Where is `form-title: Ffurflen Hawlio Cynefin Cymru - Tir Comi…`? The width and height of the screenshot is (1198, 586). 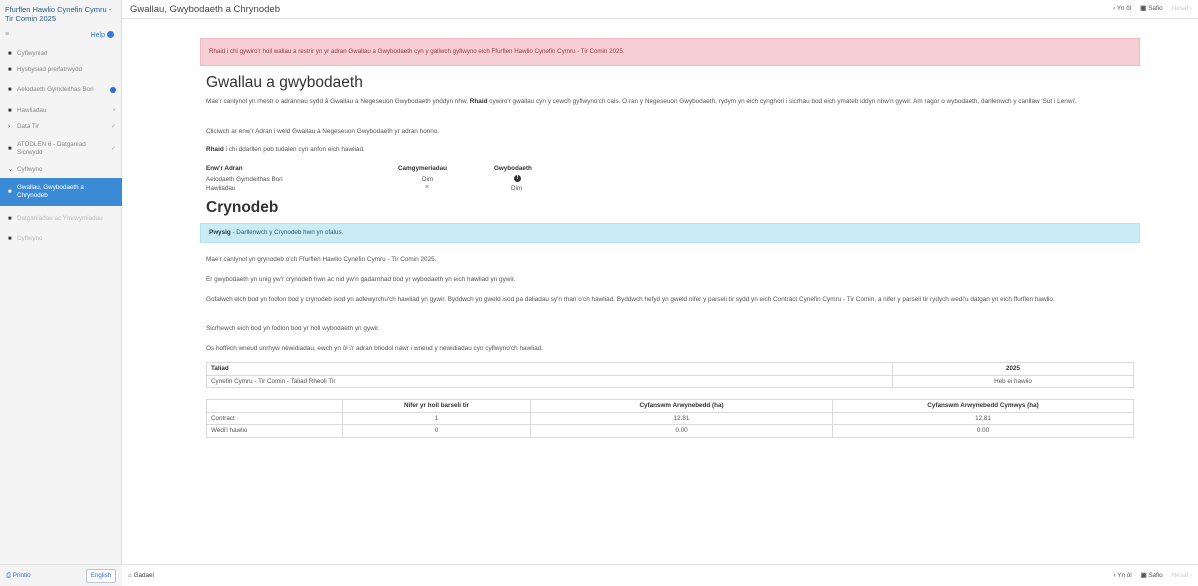
form-title: Ffurflen Hawlio Cynefin Cymru - Tir Comi… is located at coordinates (58, 14).